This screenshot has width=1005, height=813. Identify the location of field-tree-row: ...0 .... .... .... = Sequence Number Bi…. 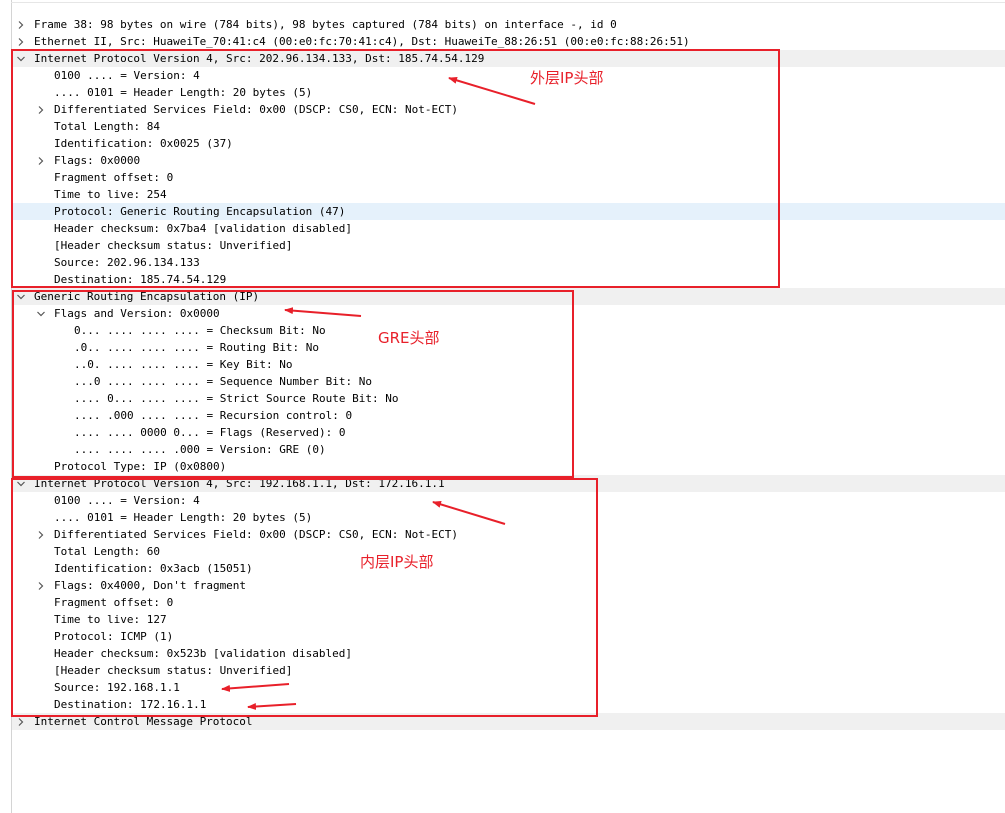
(508, 381).